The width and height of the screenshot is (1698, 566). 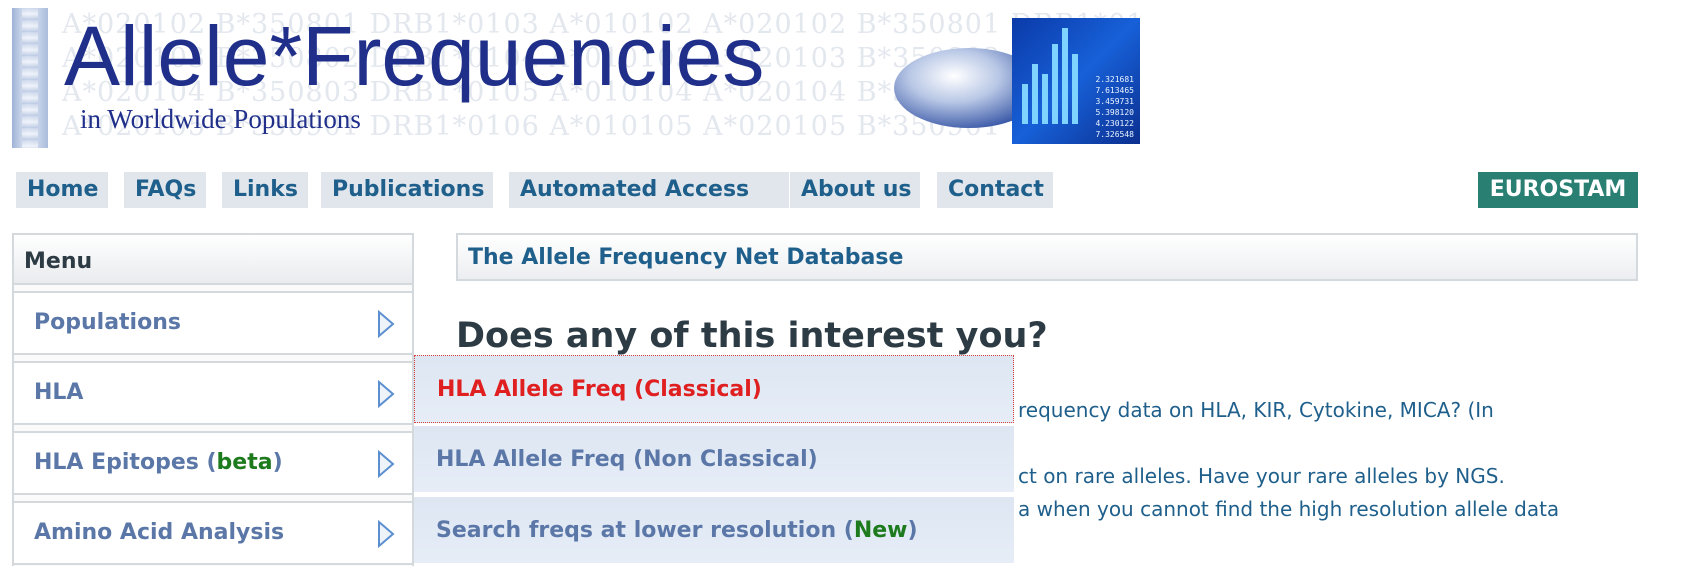 What do you see at coordinates (627, 459) in the screenshot?
I see `submenu-item-label: HLA Allele Freq (Non Classical)` at bounding box center [627, 459].